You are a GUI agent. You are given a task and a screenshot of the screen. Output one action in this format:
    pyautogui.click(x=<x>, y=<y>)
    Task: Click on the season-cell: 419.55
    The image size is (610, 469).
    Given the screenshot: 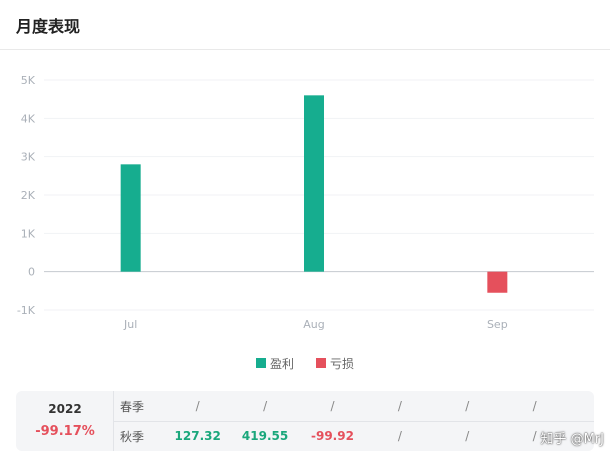 What is the action you would take?
    pyautogui.click(x=265, y=436)
    